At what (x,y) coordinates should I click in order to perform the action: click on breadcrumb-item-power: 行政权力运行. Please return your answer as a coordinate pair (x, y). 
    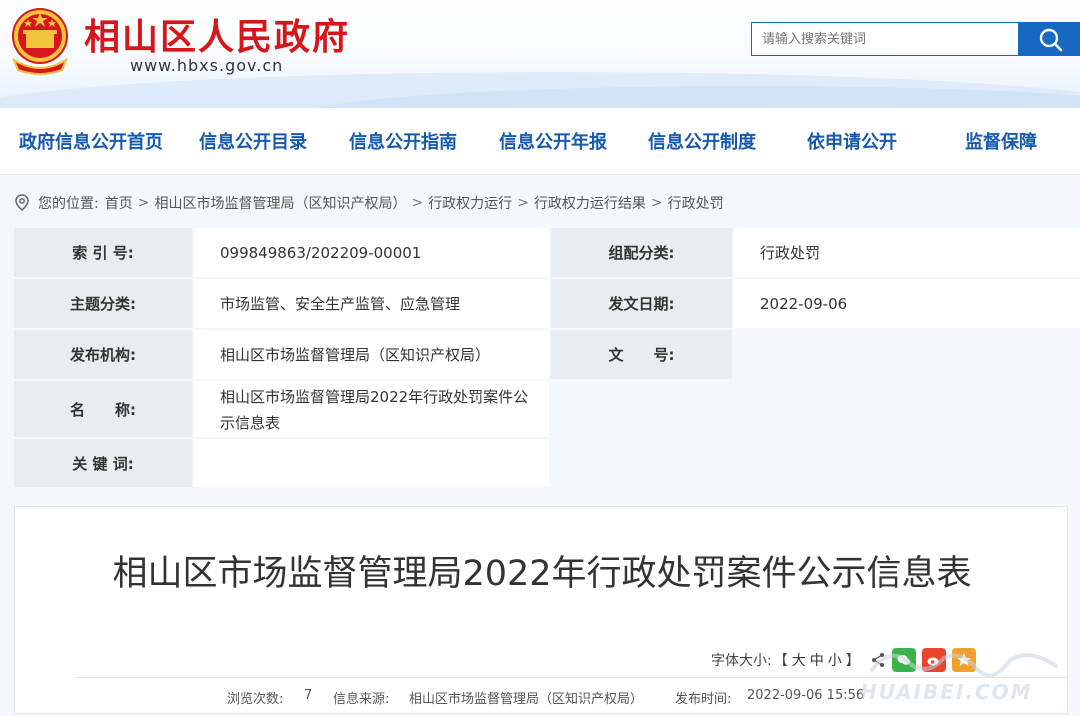
    Looking at the image, I should click on (470, 203).